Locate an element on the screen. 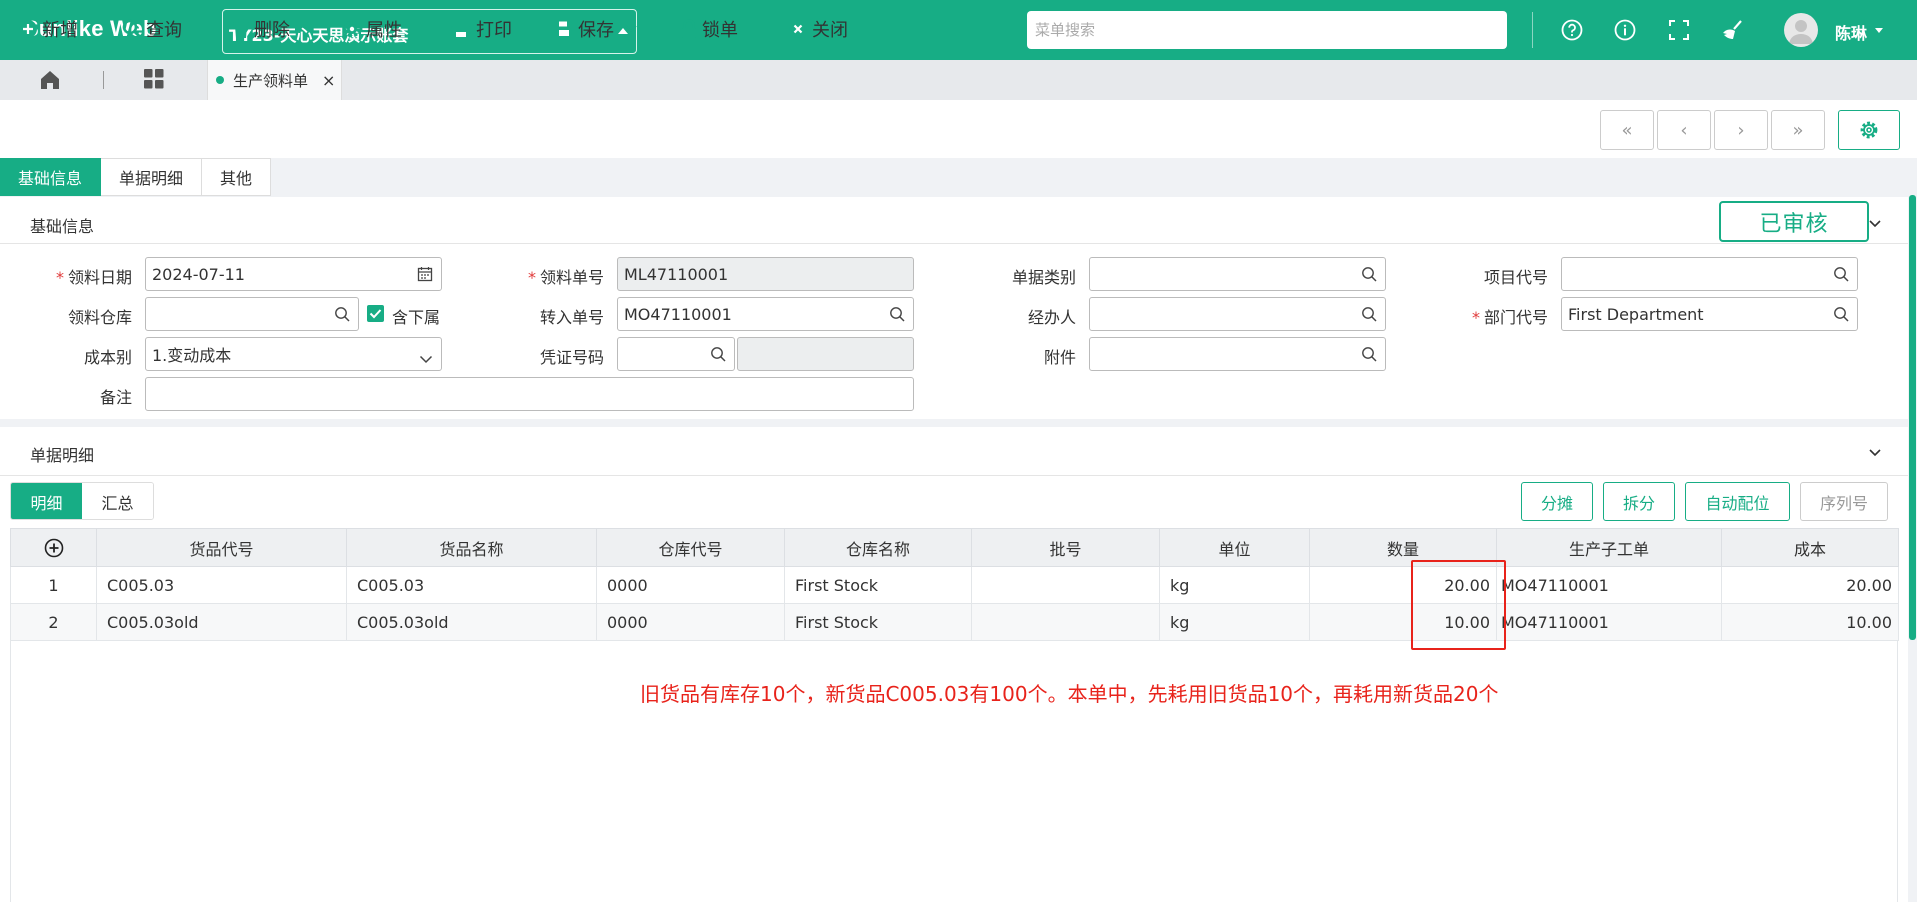 This screenshot has width=1917, height=902. auto-locate-button: 自动配位 is located at coordinates (1737, 501).